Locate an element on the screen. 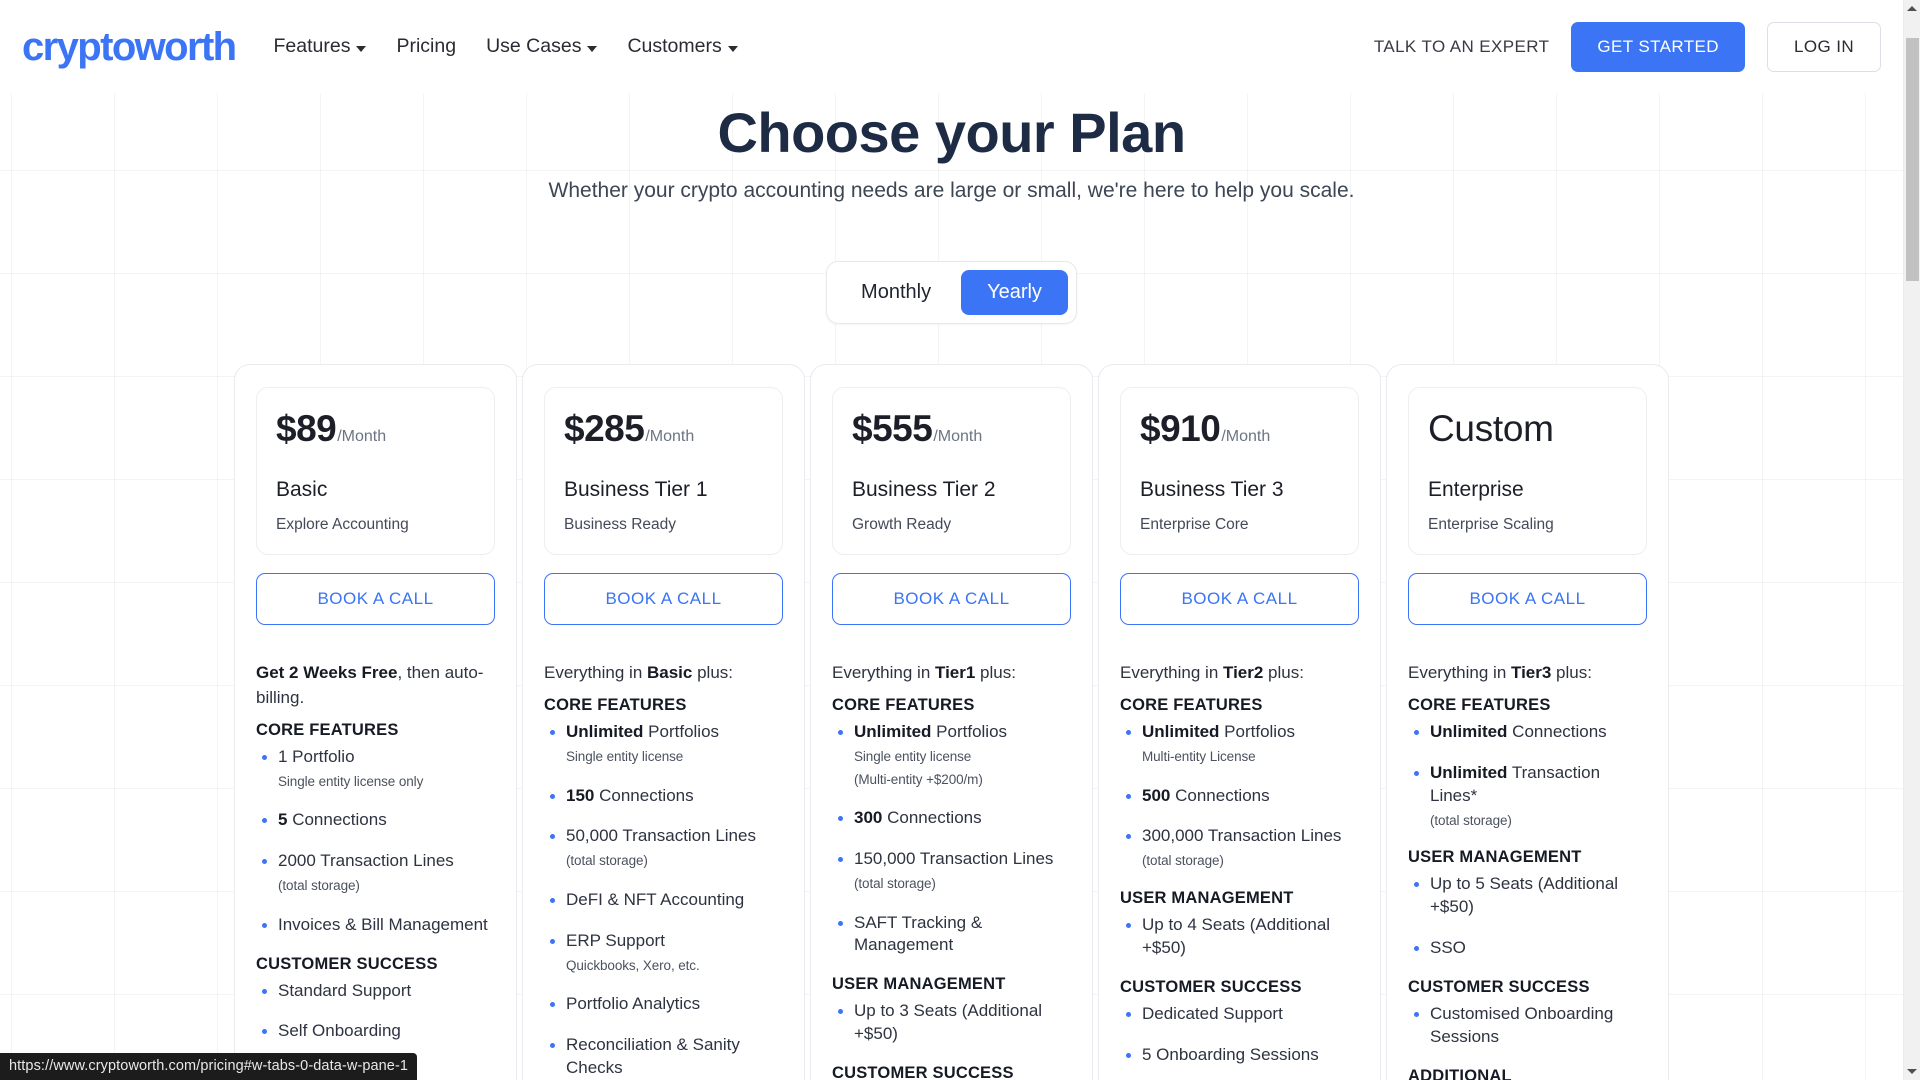 The height and width of the screenshot is (1080, 1920). feature-item: Reconciliation & Sanity Checks is located at coordinates (663, 1057).